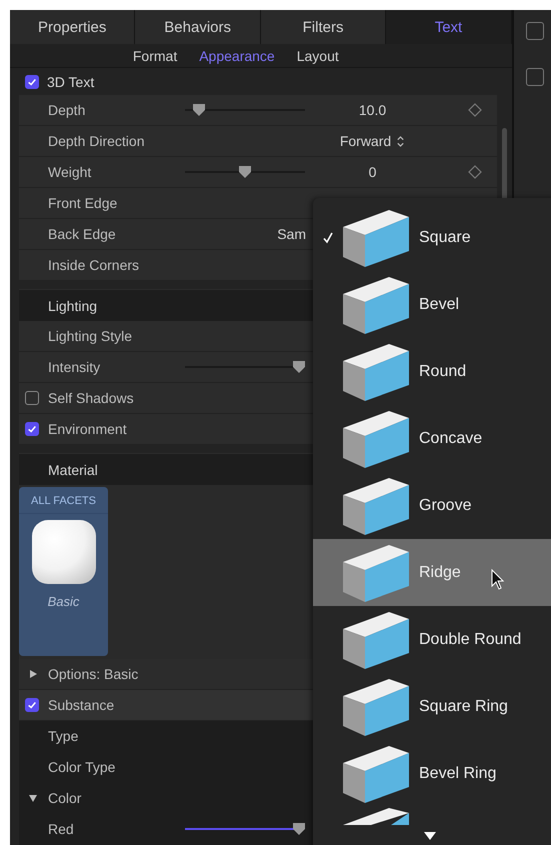 This screenshot has width=551, height=845. I want to click on menu-item: Double Round, so click(432, 639).